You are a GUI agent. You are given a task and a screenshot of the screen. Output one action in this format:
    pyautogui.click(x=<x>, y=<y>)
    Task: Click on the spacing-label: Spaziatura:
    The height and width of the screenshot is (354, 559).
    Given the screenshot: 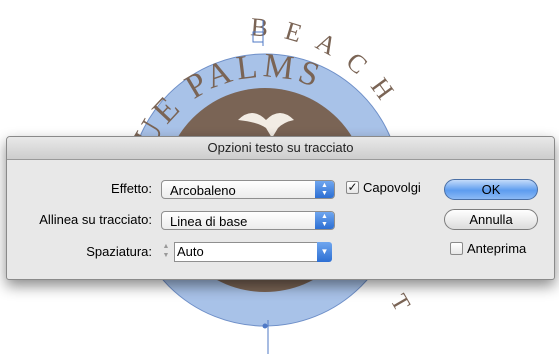 What is the action you would take?
    pyautogui.click(x=119, y=251)
    